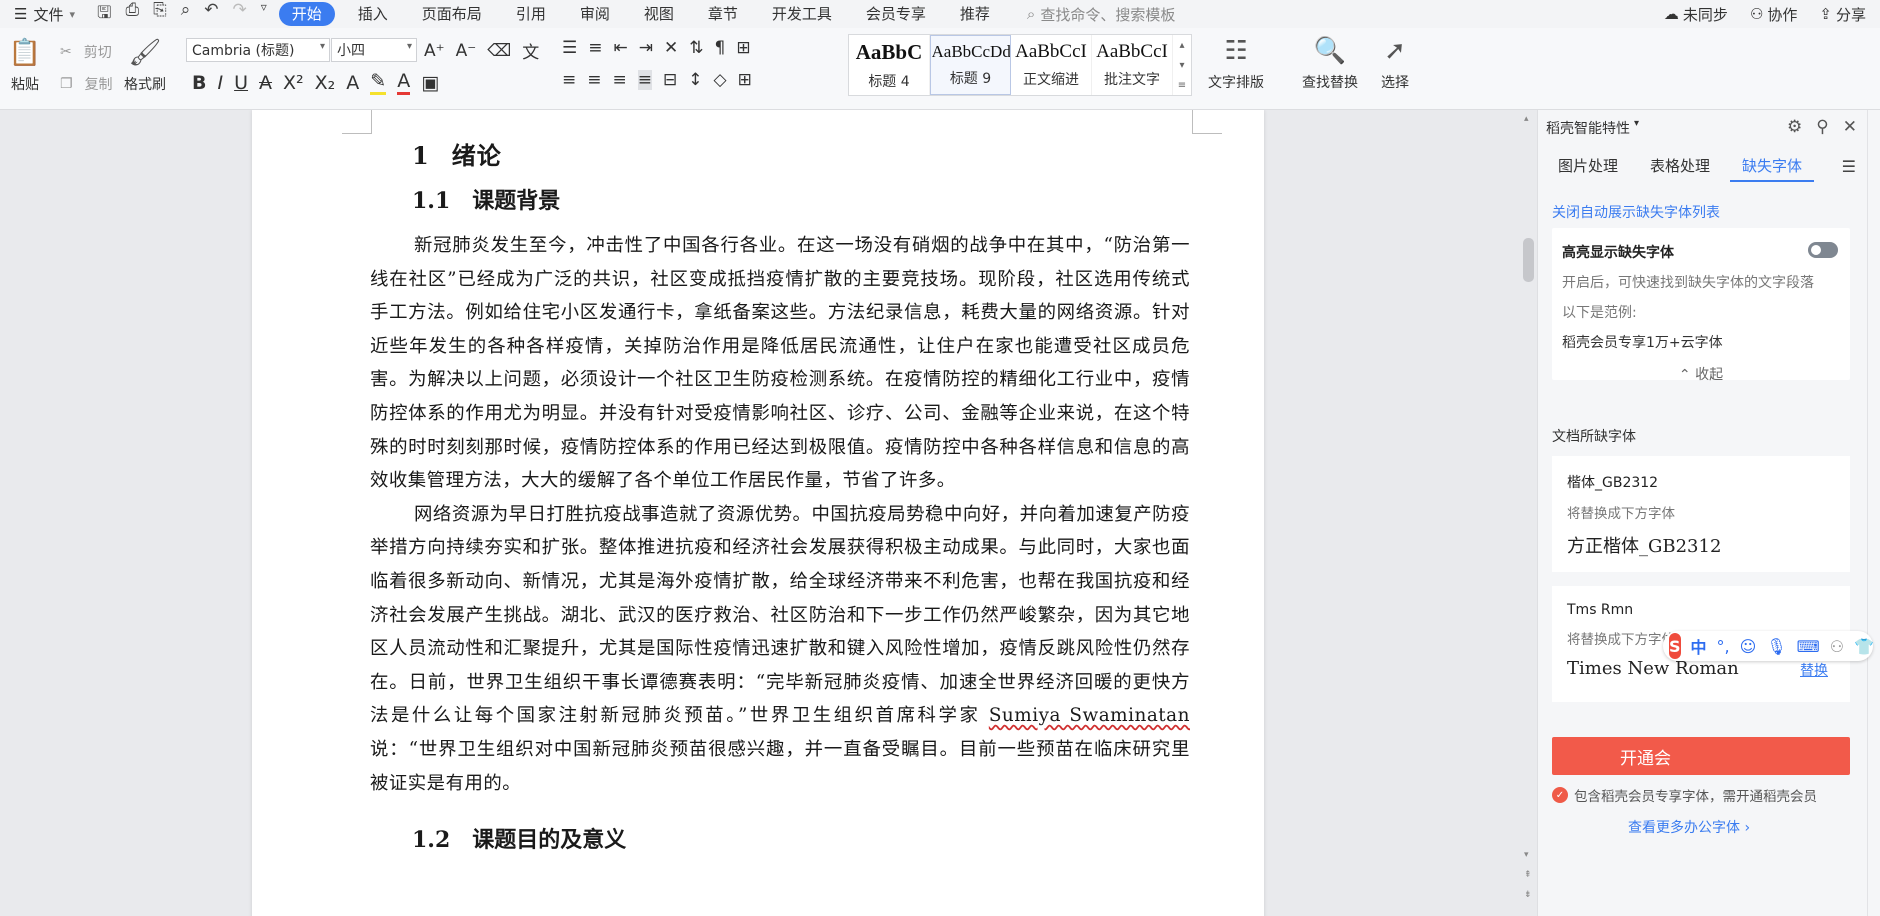 The image size is (1880, 916). Describe the element at coordinates (86, 84) in the screenshot. I see `copy-button: ❐ 复制` at that location.